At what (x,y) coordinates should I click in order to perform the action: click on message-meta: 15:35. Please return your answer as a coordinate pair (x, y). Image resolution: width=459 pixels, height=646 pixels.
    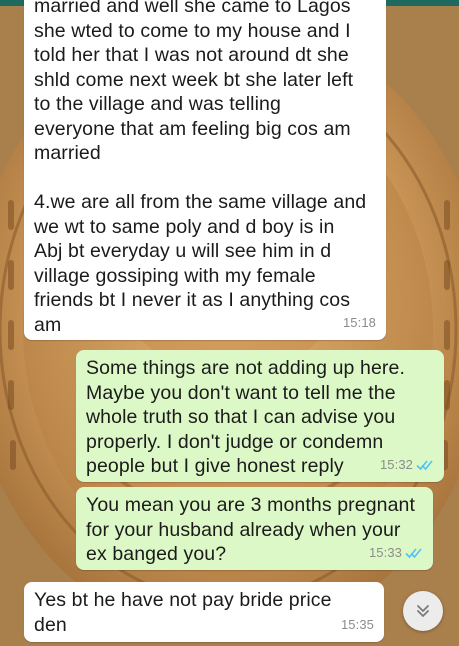
    Looking at the image, I should click on (357, 625).